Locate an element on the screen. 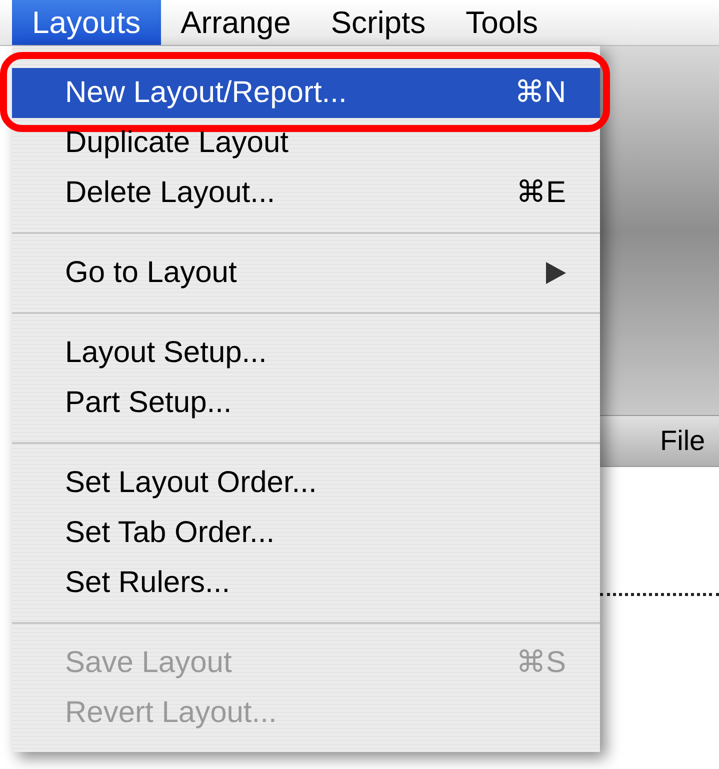 The height and width of the screenshot is (769, 719). menu-item: Duplicate Layout is located at coordinates (306, 143).